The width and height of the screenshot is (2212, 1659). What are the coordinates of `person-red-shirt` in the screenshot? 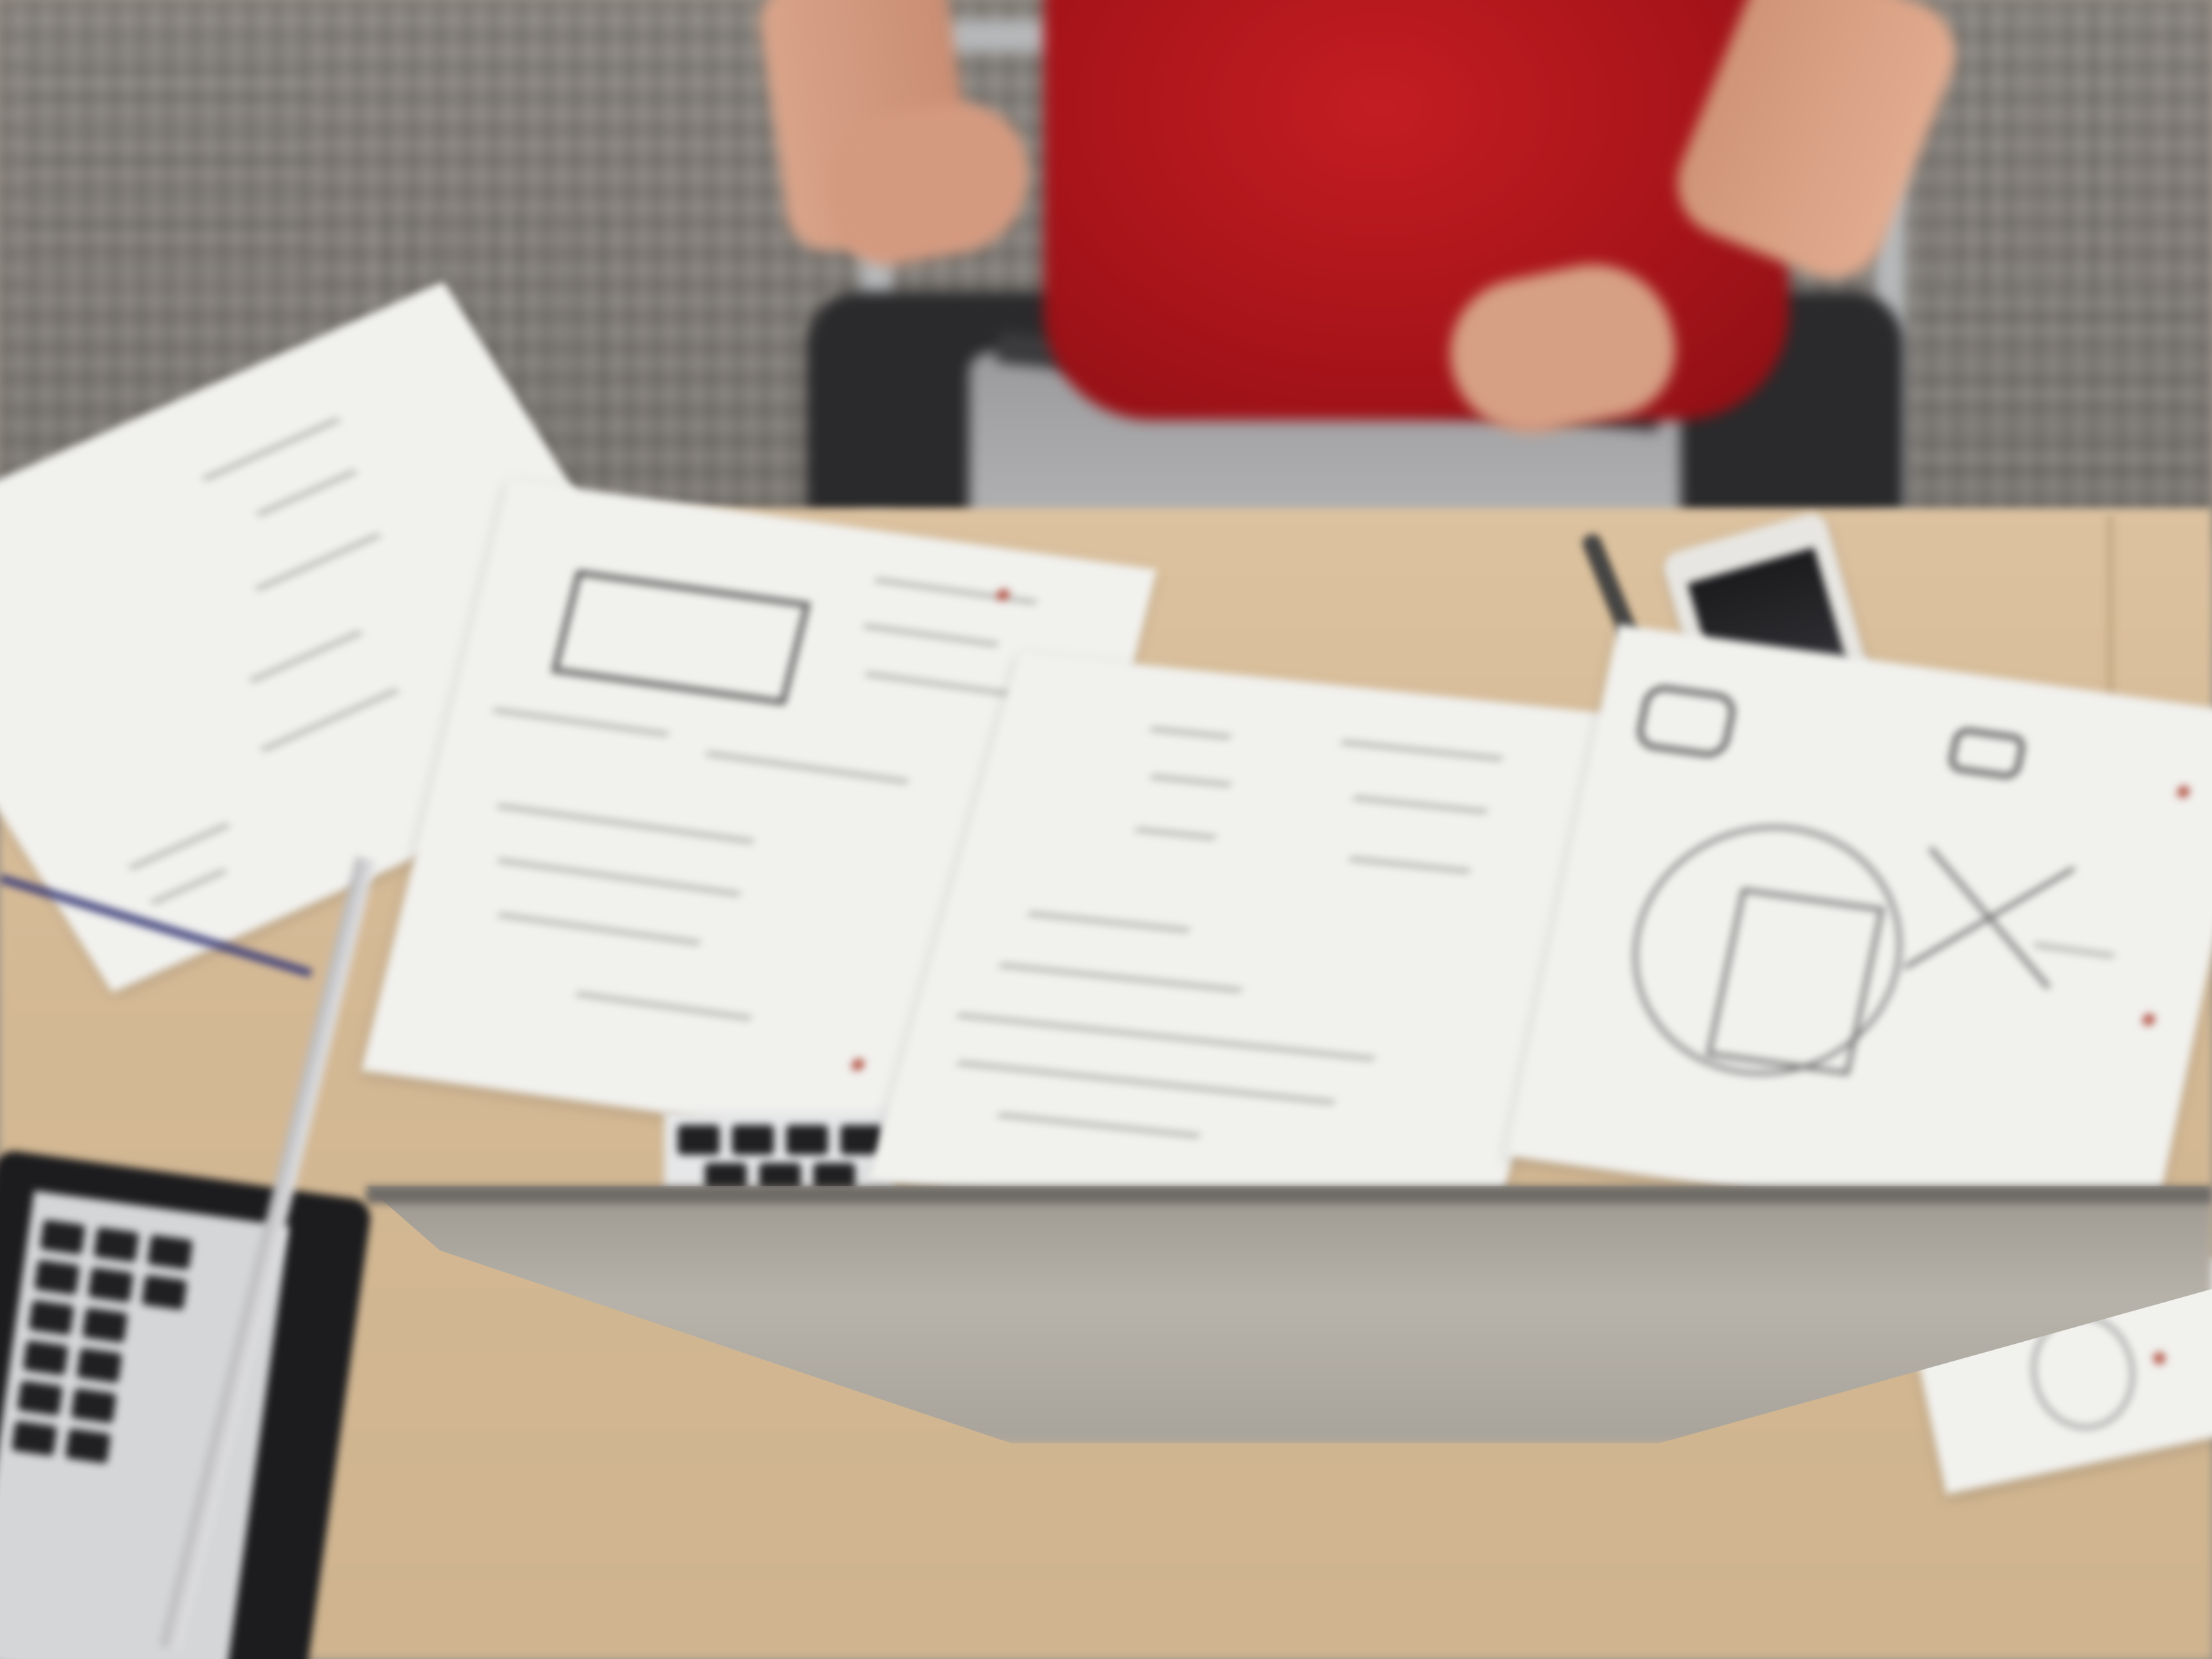 It's located at (1417, 210).